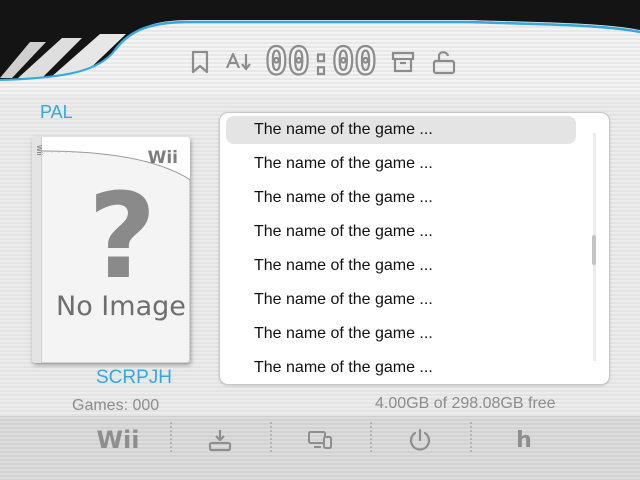 This screenshot has height=480, width=640. I want to click on device-settings-icon, so click(320, 440).